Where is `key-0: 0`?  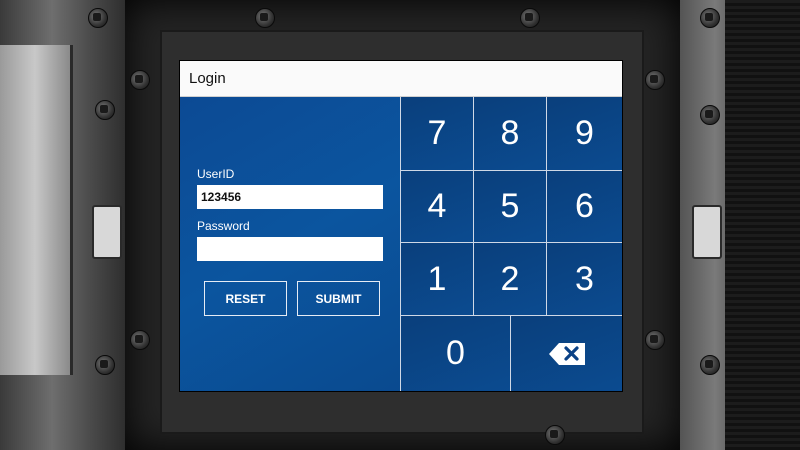 key-0: 0 is located at coordinates (456, 353).